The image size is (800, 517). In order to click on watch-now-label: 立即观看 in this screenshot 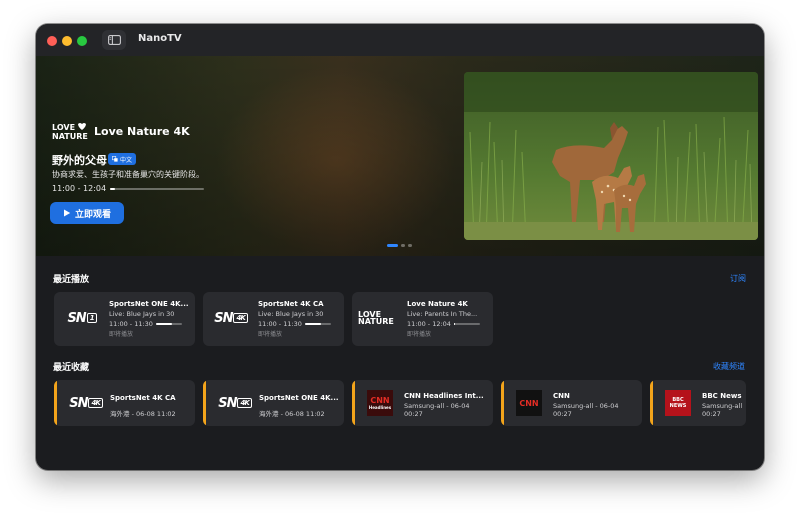, I will do `click(92, 214)`.